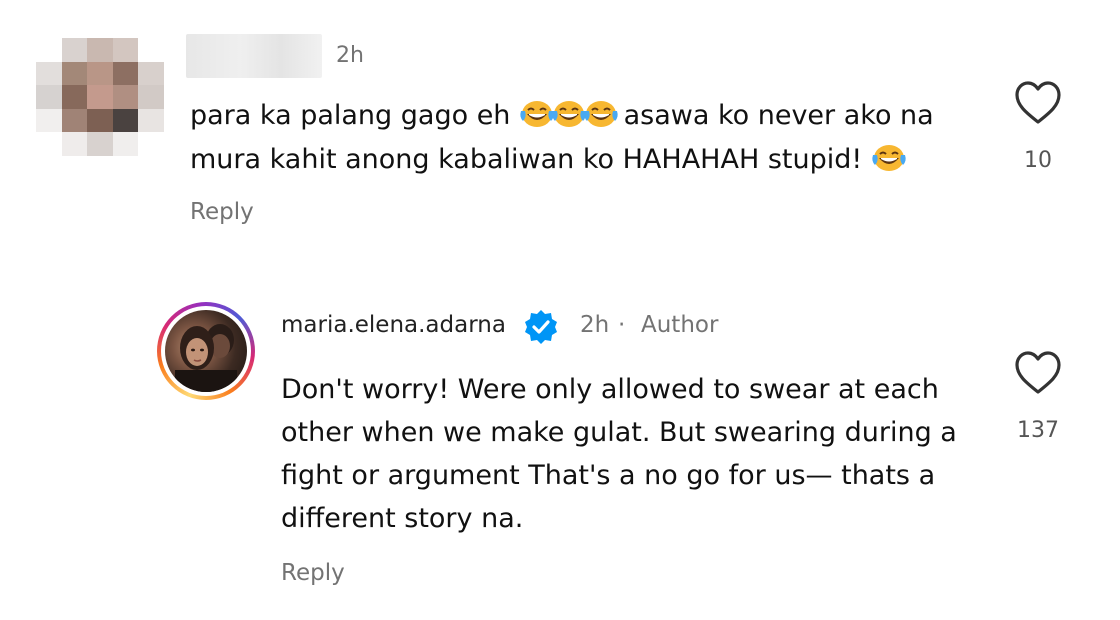 The height and width of the screenshot is (620, 1120). I want to click on verified-badge-icon, so click(541, 327).